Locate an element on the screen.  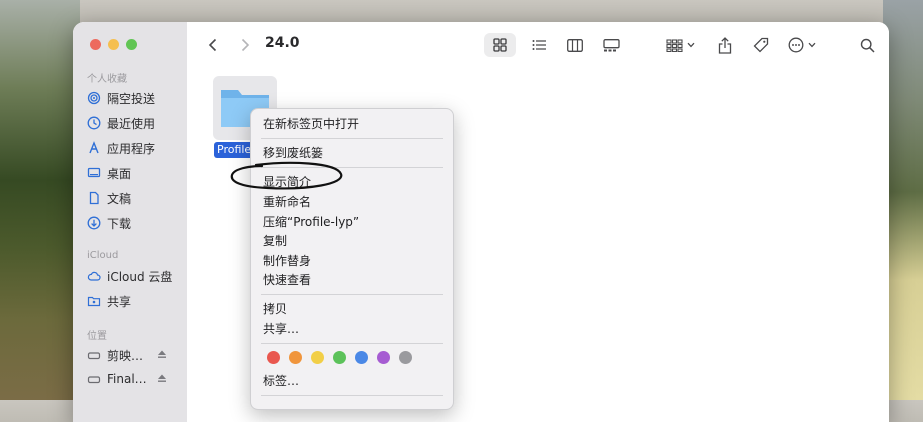
search-button is located at coordinates (867, 45).